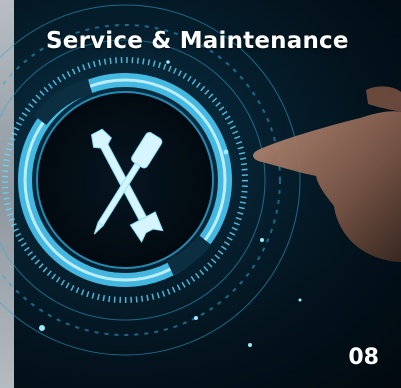 The image size is (401, 388). What do you see at coordinates (197, 41) in the screenshot?
I see `card-title: Service & Maintenance` at bounding box center [197, 41].